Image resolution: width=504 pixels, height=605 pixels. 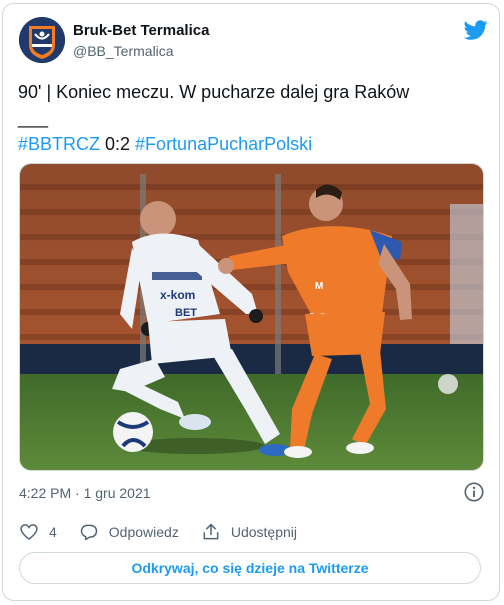 I want to click on tweet-actions: 4 Odpowiedz Udostępnij, so click(x=169, y=532).